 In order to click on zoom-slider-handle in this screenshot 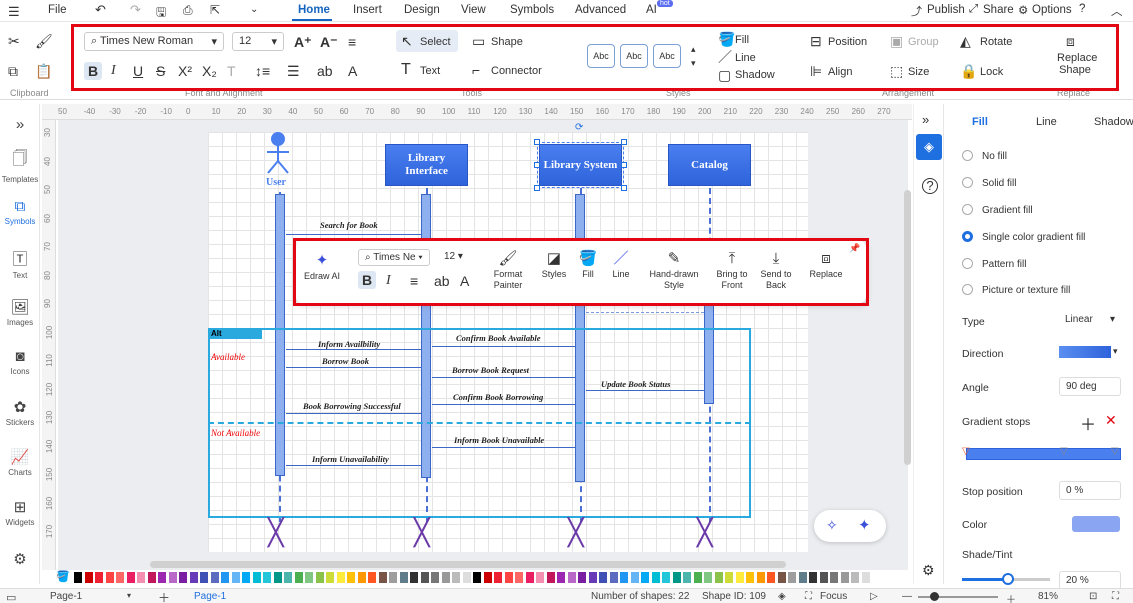, I will do `click(934, 596)`.